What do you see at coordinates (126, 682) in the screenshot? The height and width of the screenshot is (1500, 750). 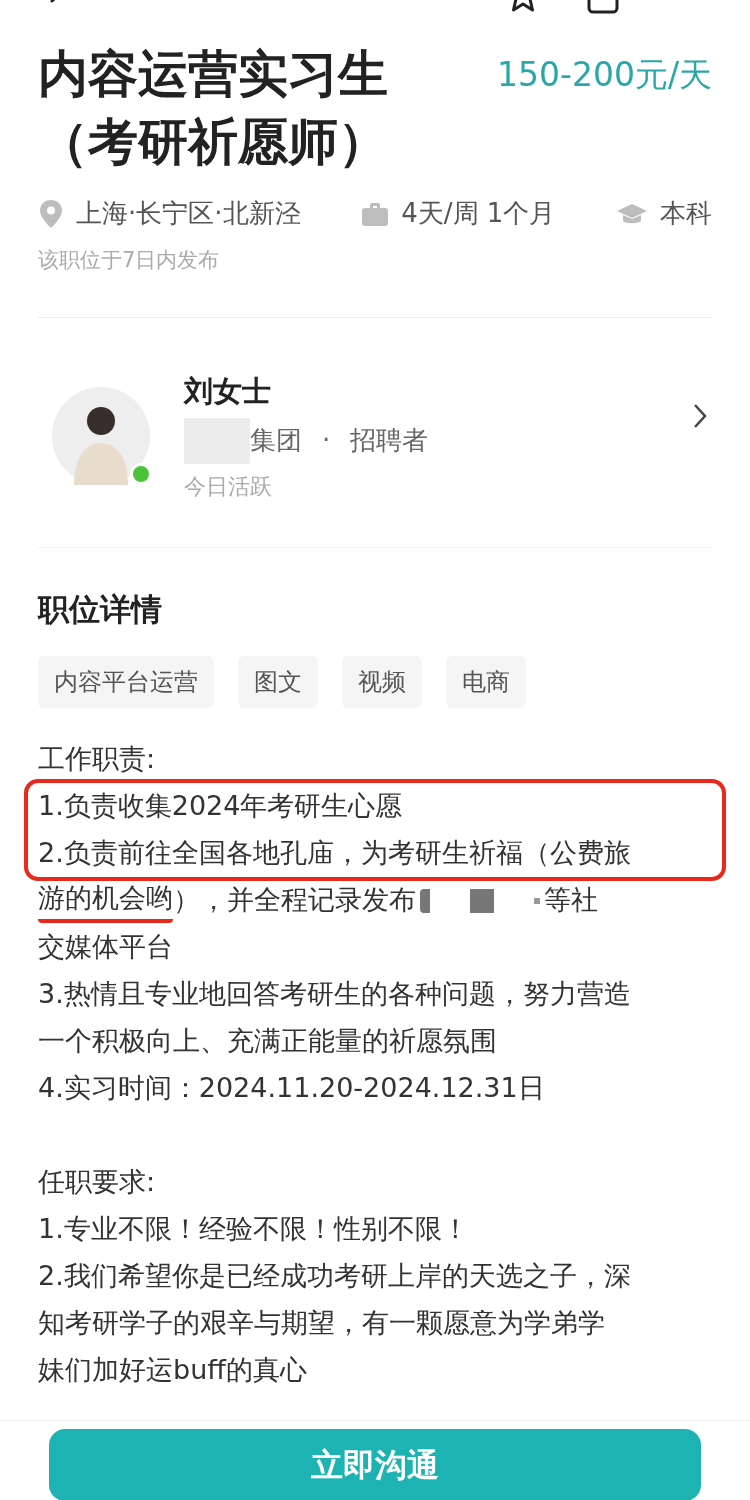 I see `tag: 内容平台运营` at bounding box center [126, 682].